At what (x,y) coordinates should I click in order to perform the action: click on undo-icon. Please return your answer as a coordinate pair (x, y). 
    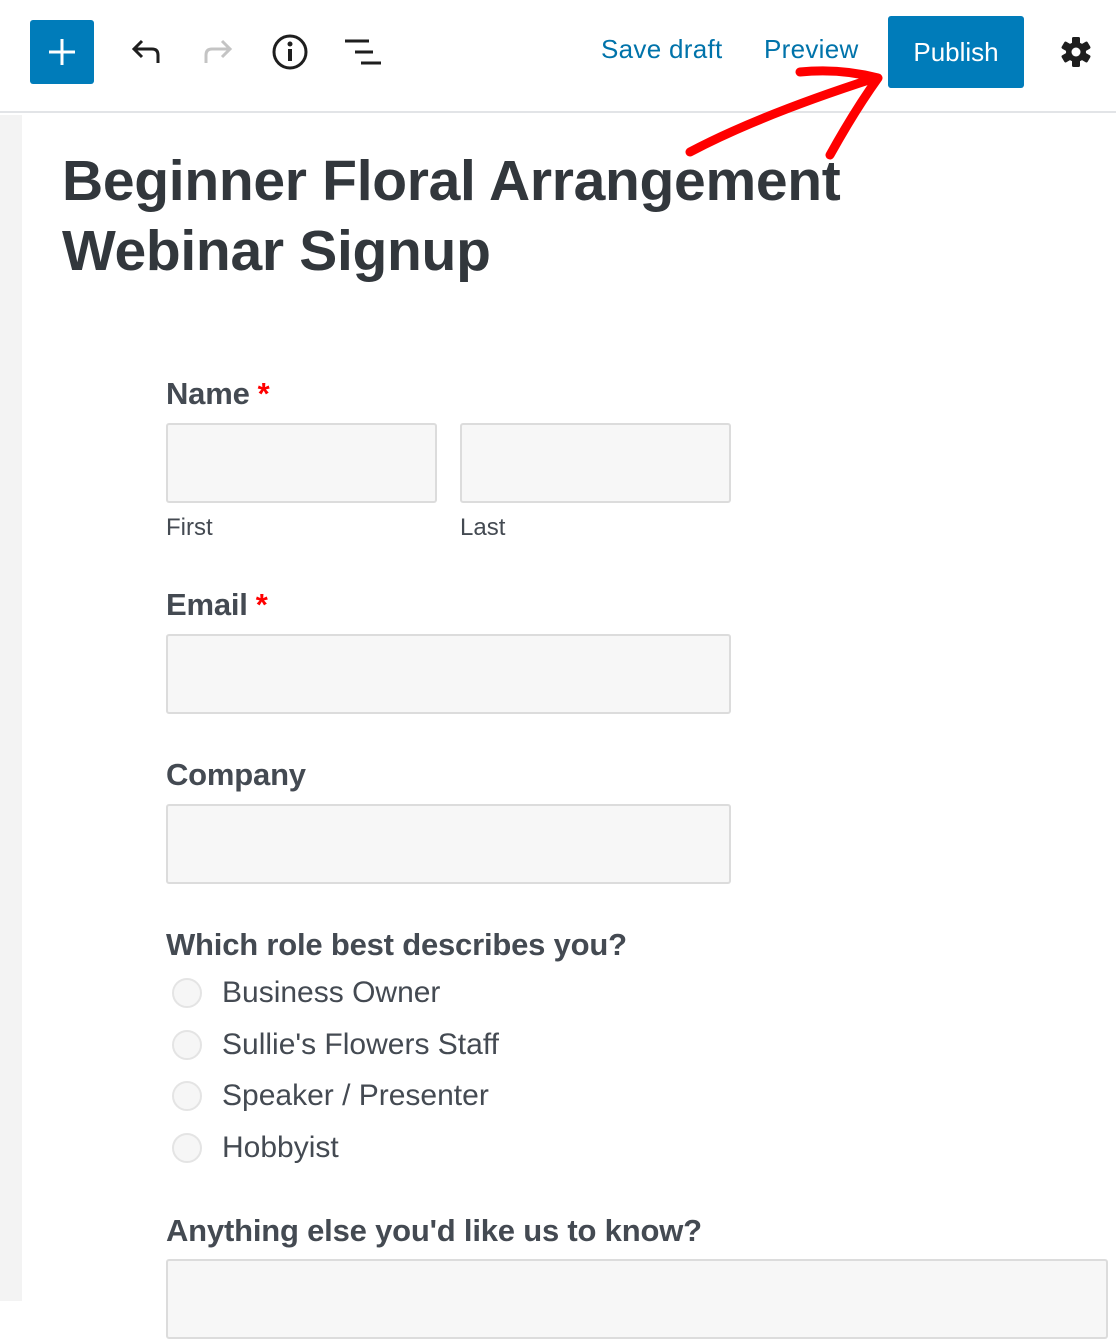
    Looking at the image, I should click on (145, 51).